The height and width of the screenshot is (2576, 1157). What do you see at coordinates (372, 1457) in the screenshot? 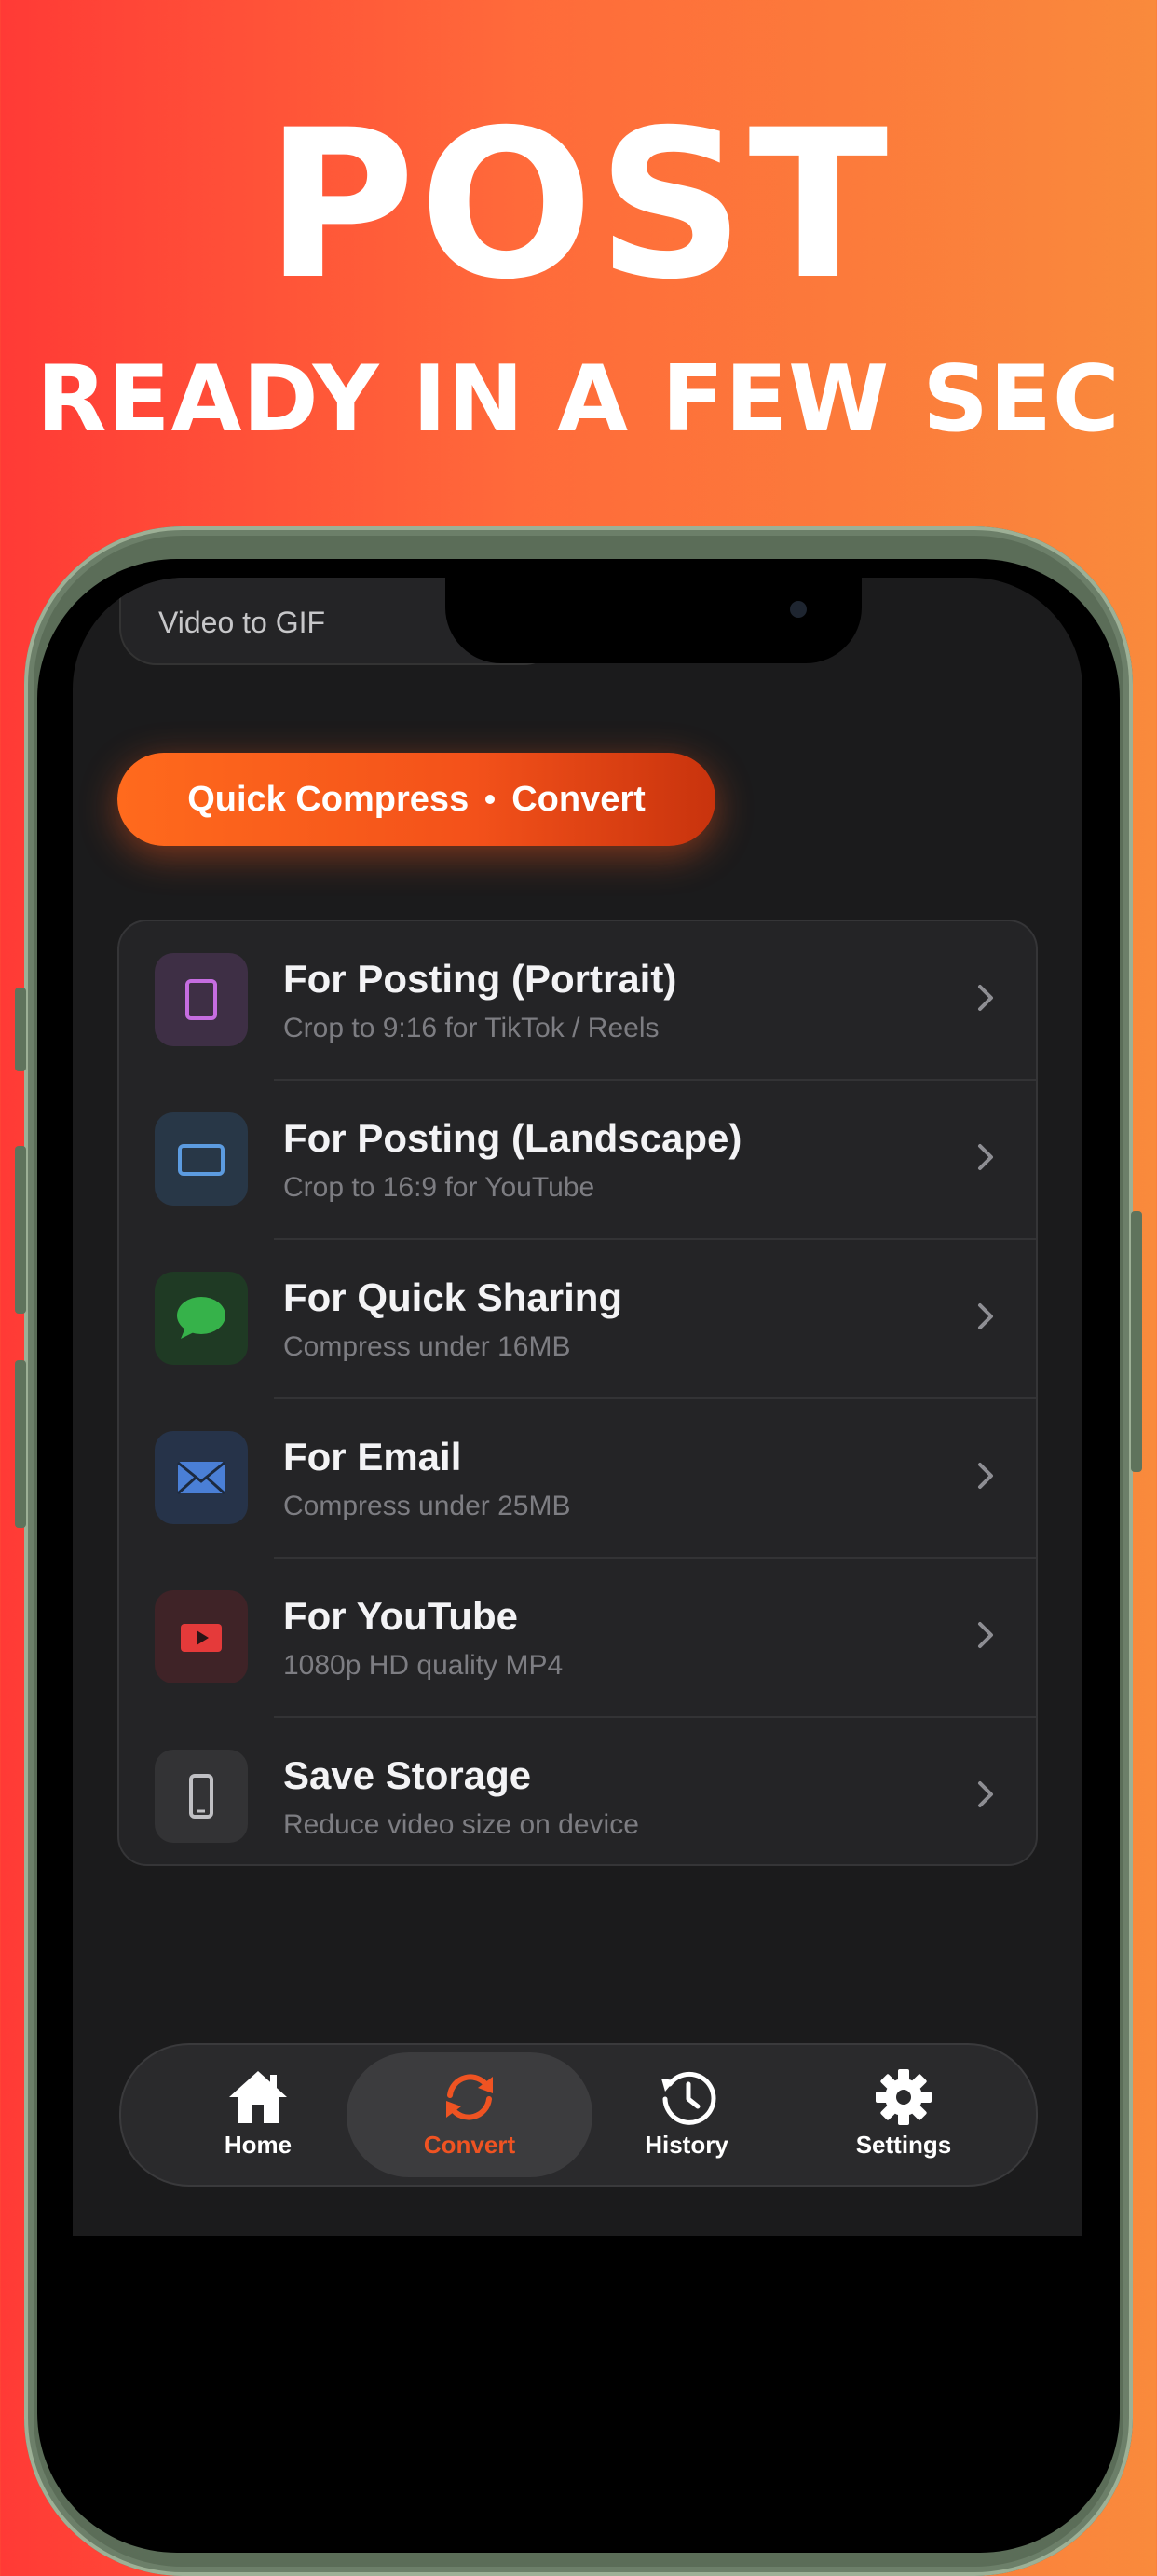
I see `preset-title: For Email` at bounding box center [372, 1457].